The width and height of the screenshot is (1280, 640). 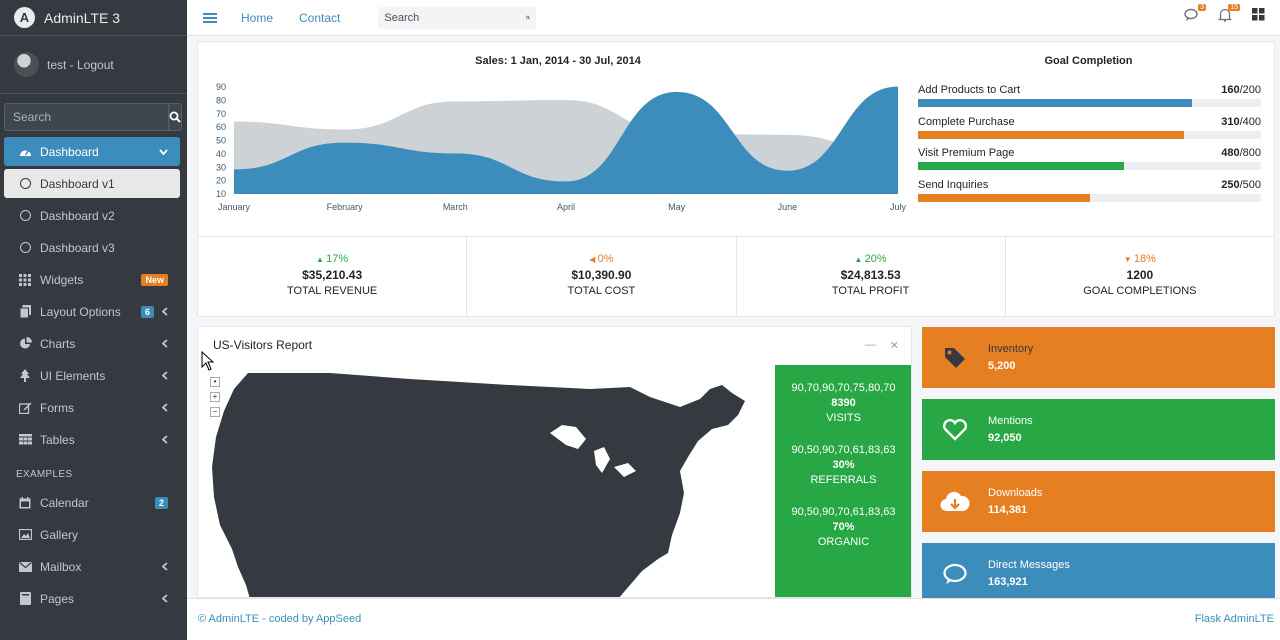 I want to click on user-logout-link: test - Logout, so click(x=80, y=65).